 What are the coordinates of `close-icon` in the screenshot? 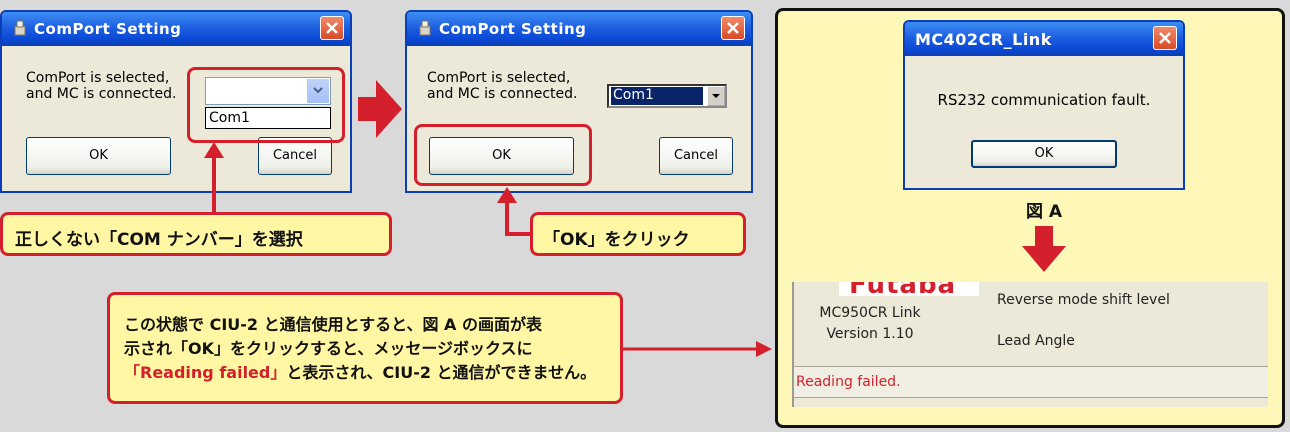 It's located at (1165, 38).